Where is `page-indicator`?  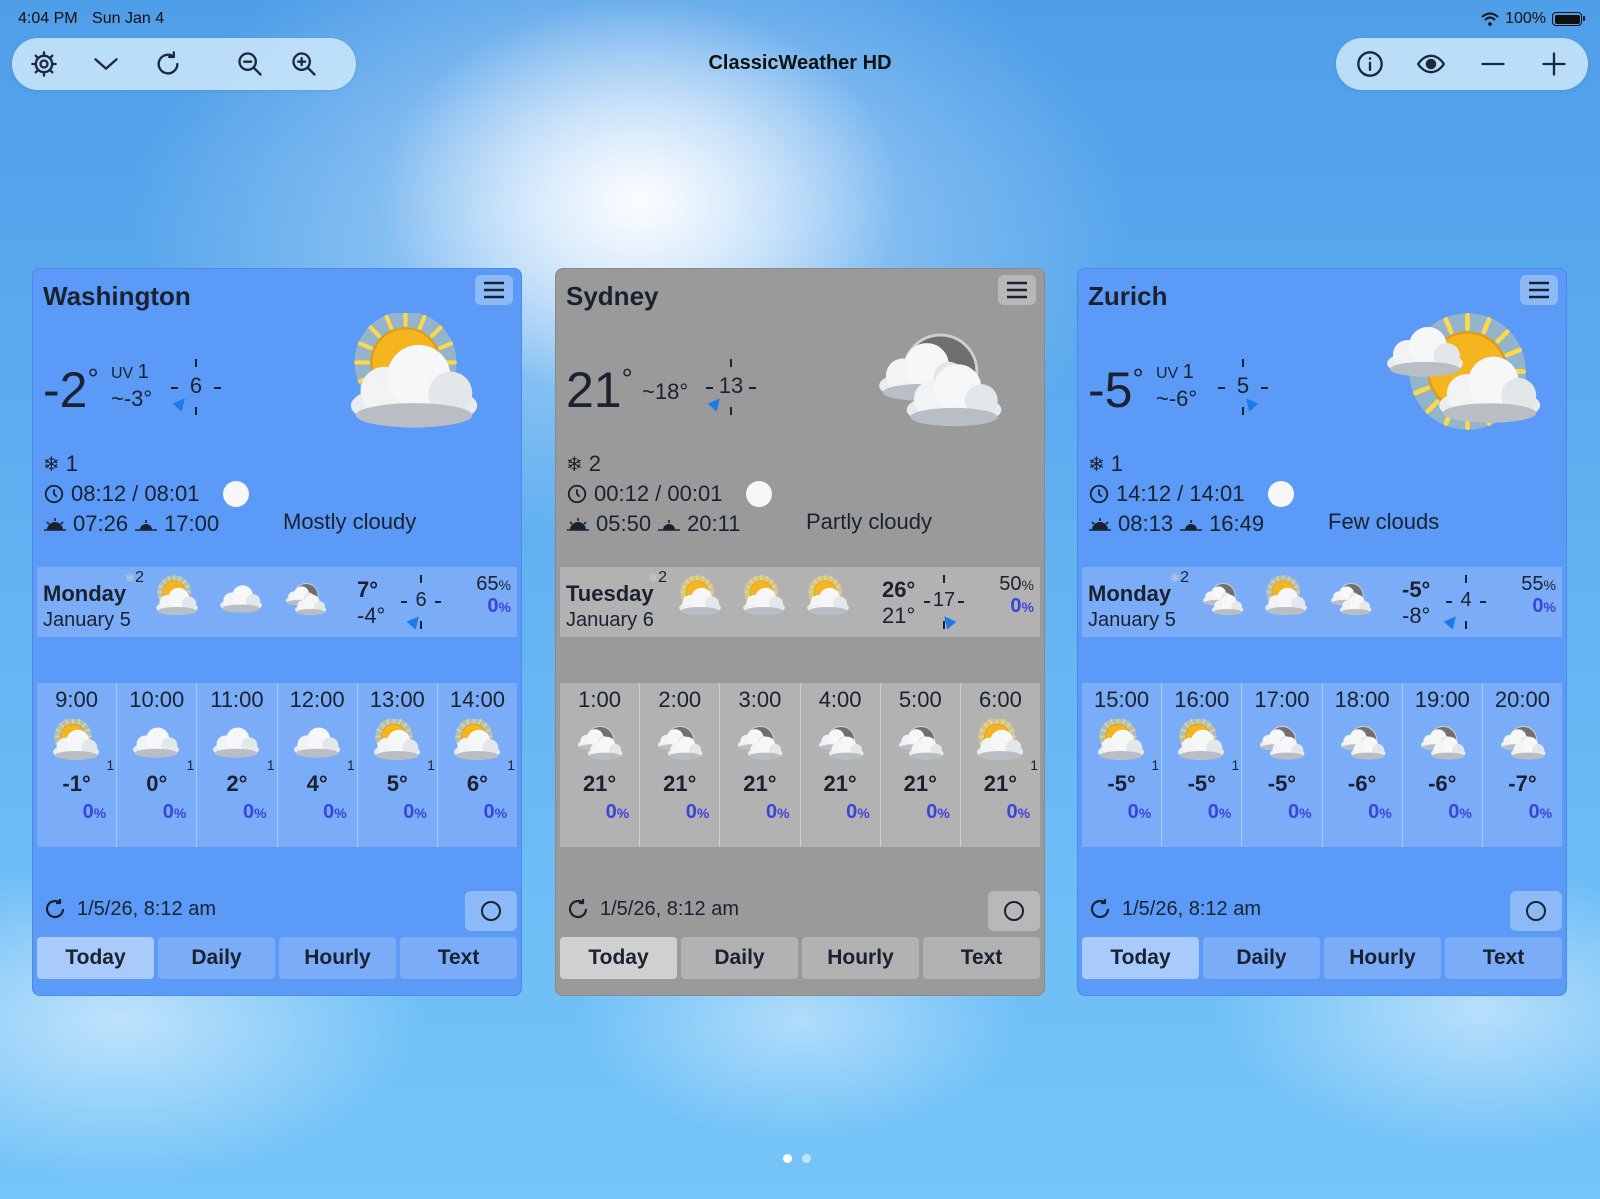
page-indicator is located at coordinates (797, 1158).